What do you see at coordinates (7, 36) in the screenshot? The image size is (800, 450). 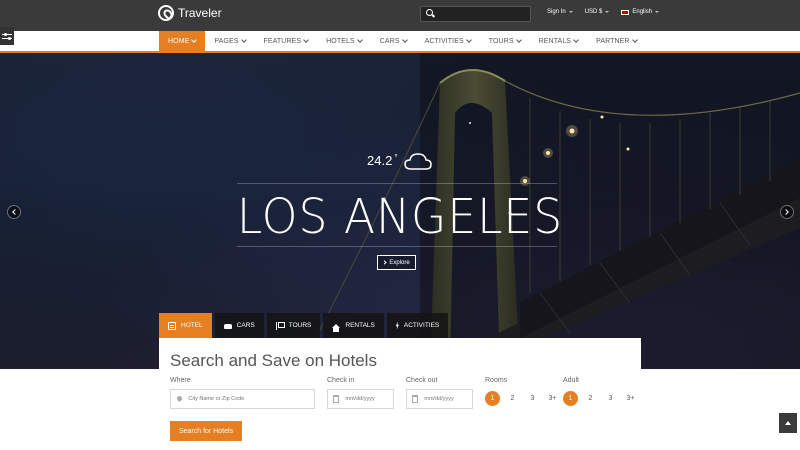 I see `settings-sliders-icon` at bounding box center [7, 36].